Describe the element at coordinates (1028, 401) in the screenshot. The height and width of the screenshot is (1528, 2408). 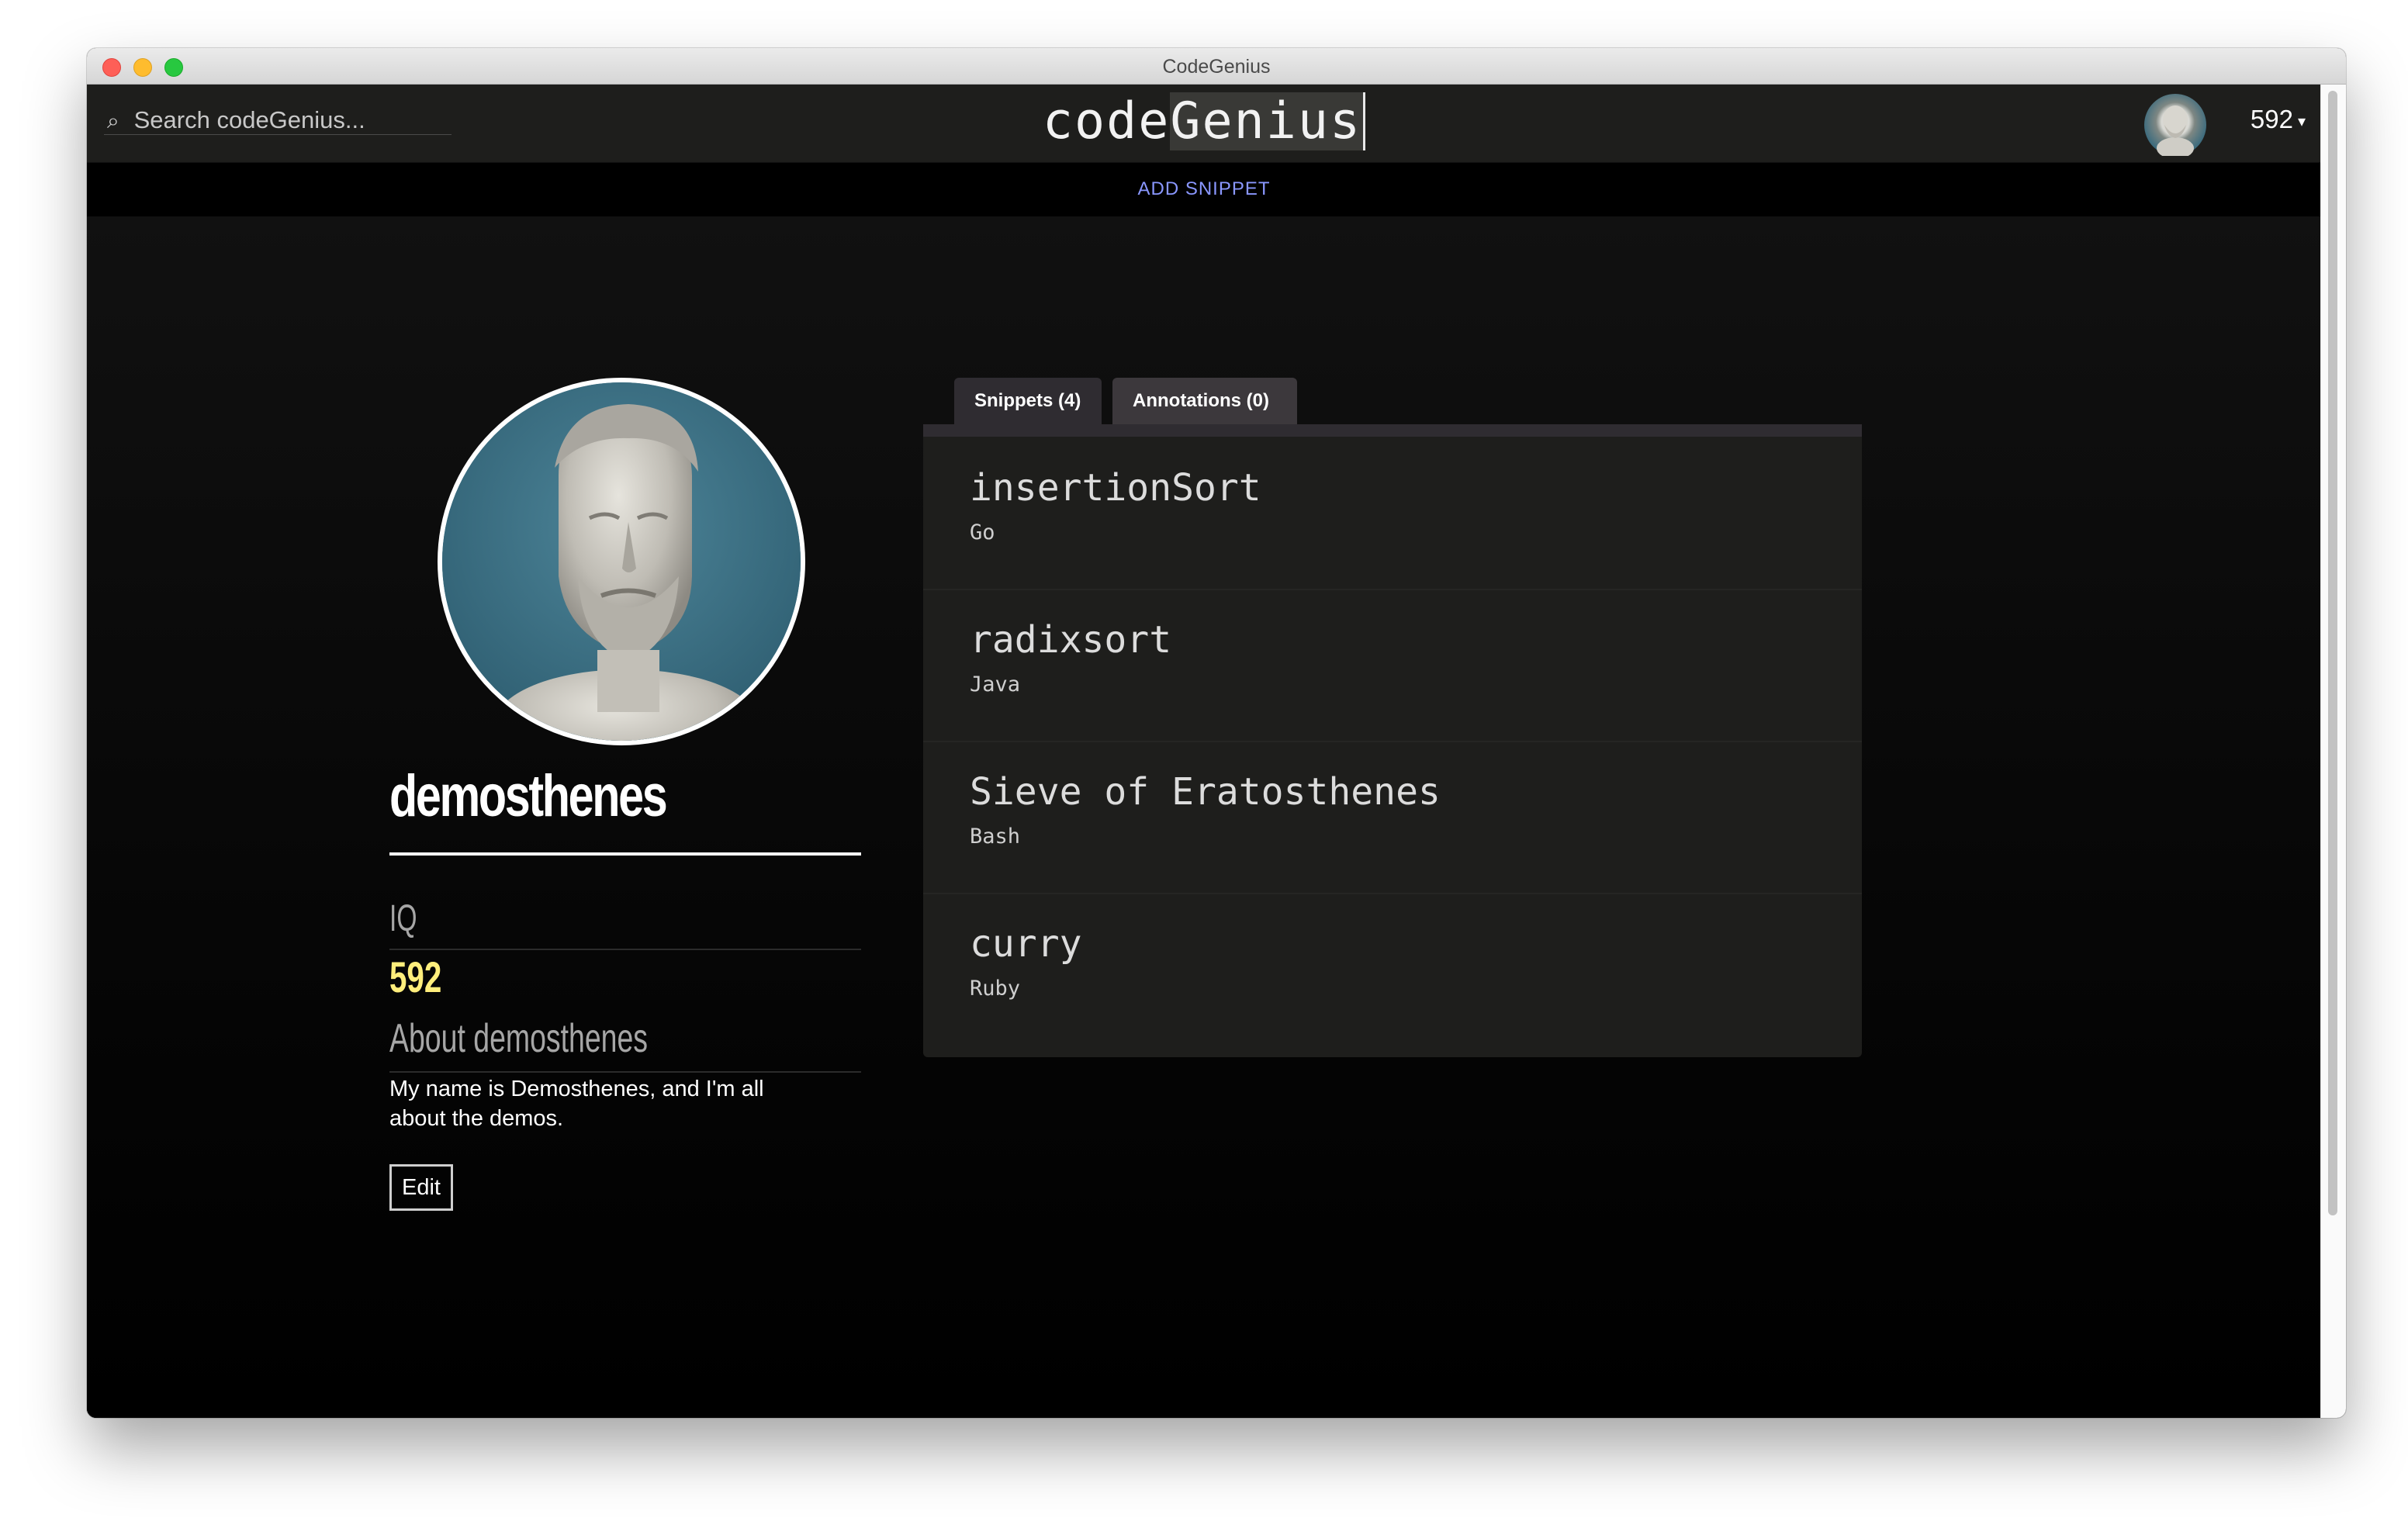
I see `tab-snippets: Snippets (4)` at that location.